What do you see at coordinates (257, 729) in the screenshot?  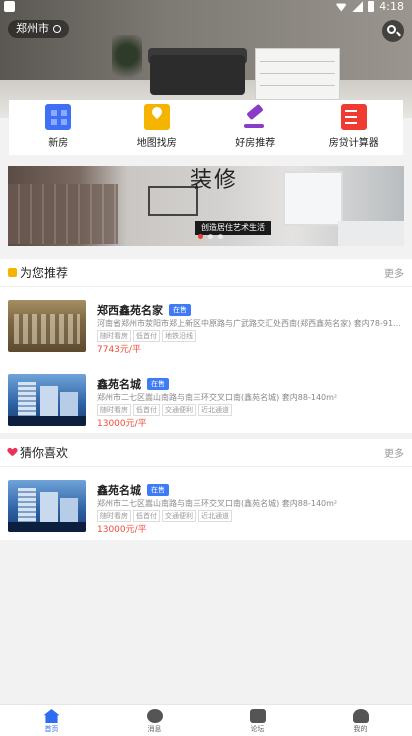 I see `tab-label: 论坛` at bounding box center [257, 729].